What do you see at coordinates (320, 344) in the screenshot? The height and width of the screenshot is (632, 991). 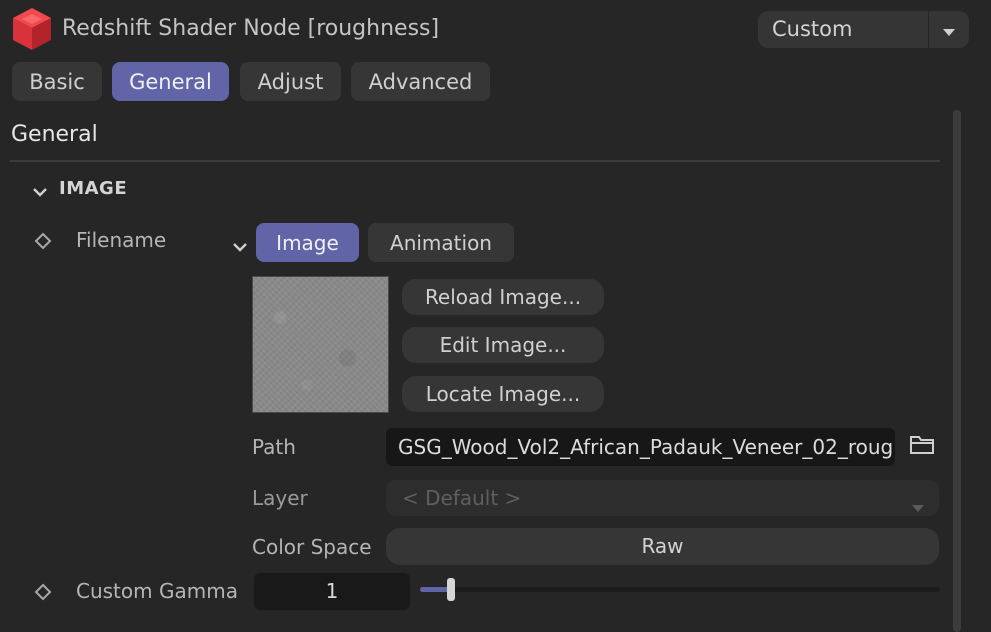 I see `texture-thumbnail` at bounding box center [320, 344].